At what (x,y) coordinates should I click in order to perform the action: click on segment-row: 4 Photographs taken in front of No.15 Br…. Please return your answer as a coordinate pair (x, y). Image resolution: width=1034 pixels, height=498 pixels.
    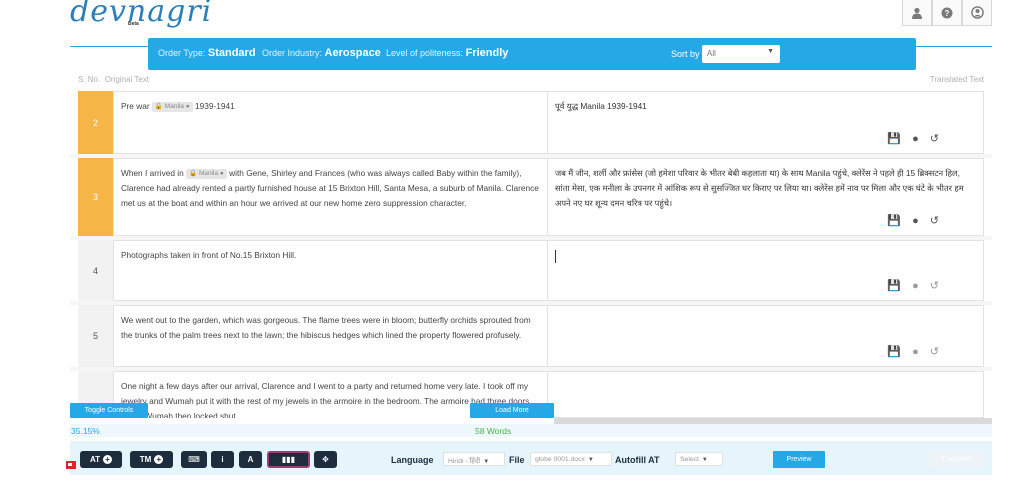
    Looking at the image, I should click on (531, 270).